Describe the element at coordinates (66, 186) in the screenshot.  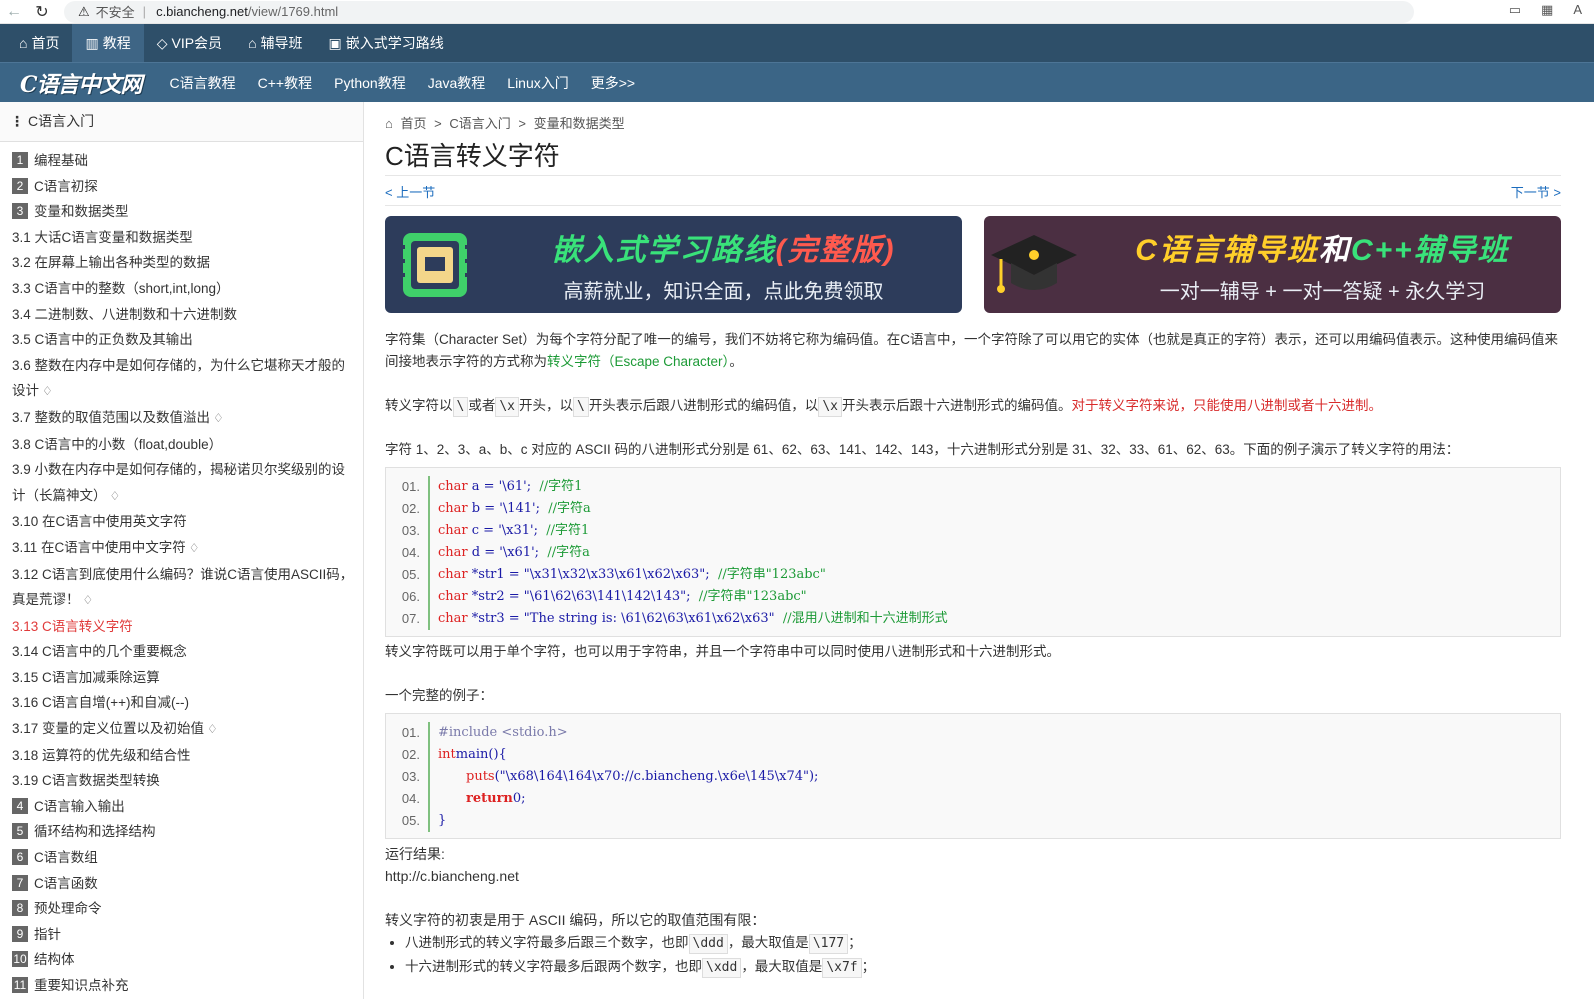
I see `sidebar-item-label: C语言初探` at that location.